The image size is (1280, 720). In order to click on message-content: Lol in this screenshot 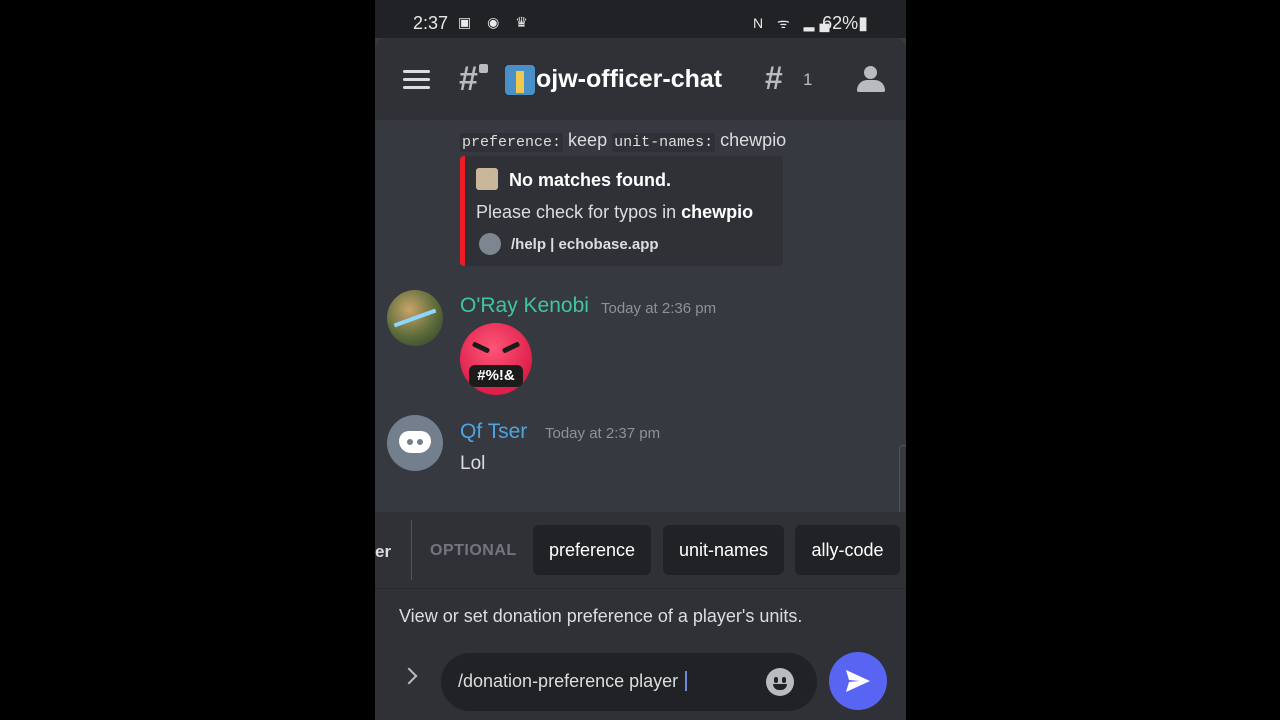, I will do `click(473, 463)`.